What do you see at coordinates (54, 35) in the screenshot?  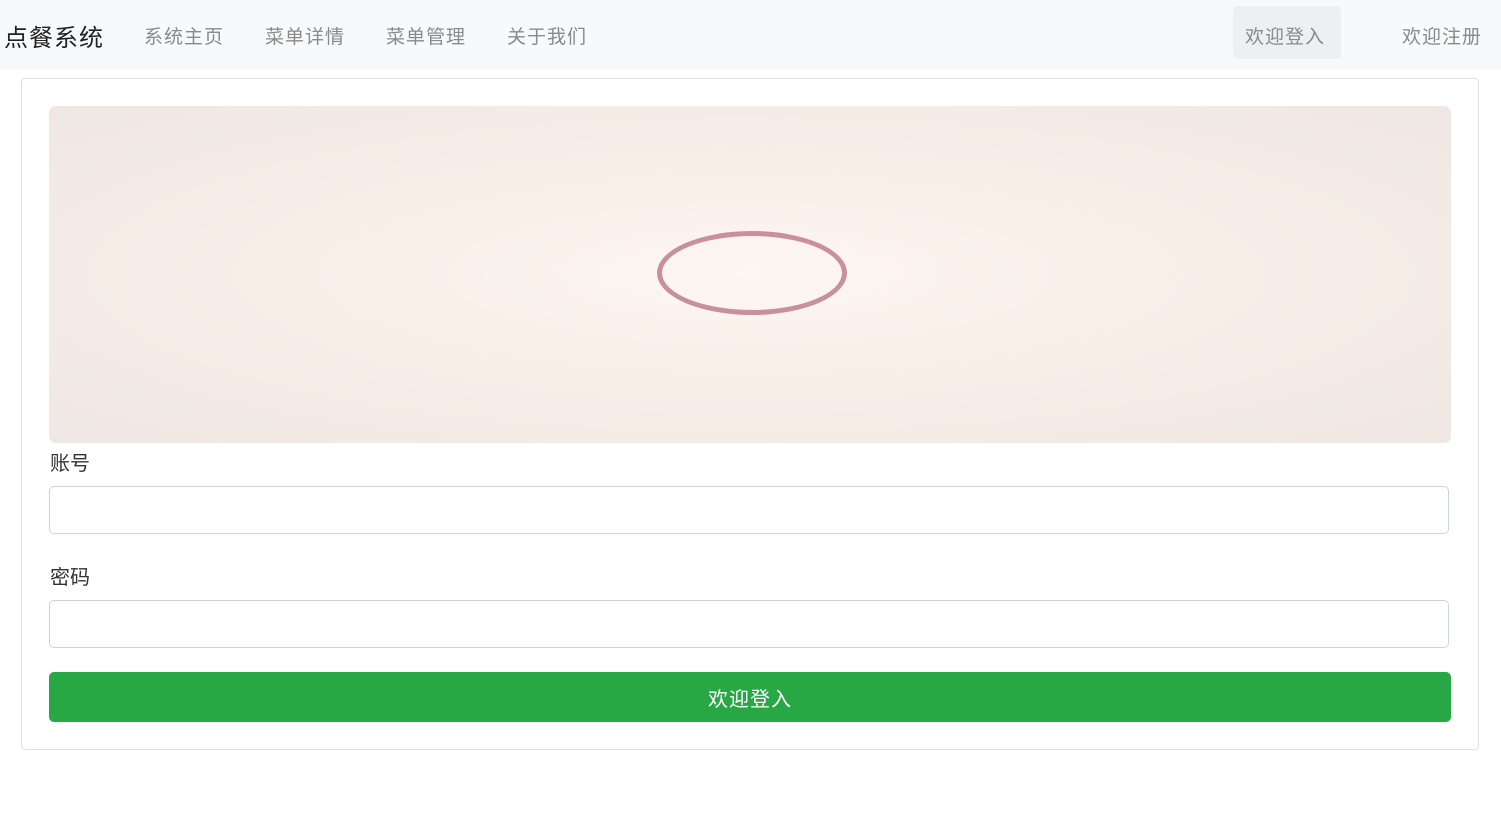 I see `brand-title: 点餐系统` at bounding box center [54, 35].